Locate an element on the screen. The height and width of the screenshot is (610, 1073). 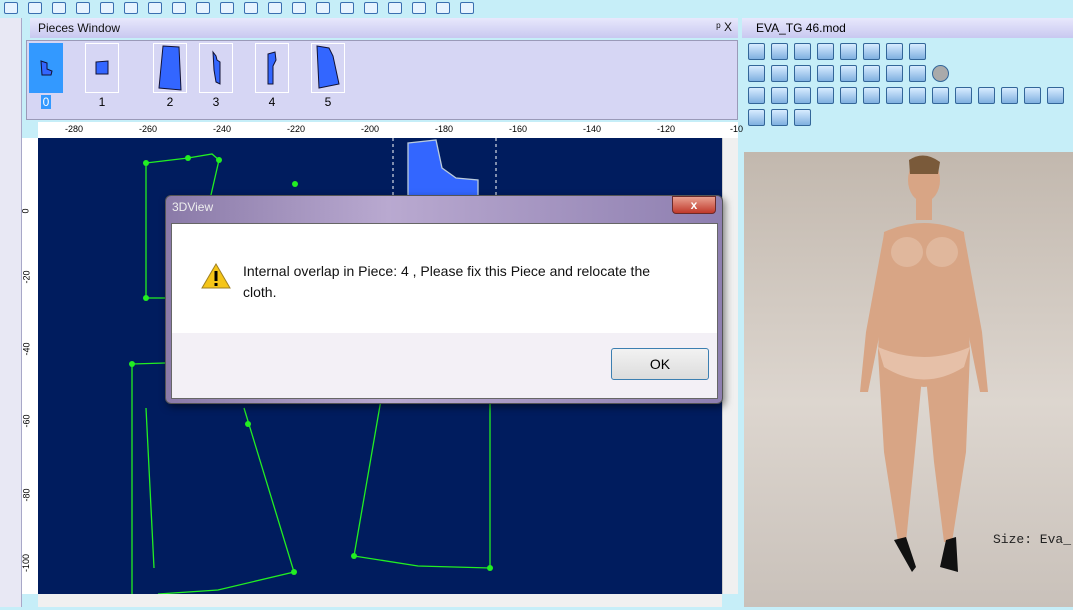
ruler-tick: -200 is located at coordinates (370, 129).